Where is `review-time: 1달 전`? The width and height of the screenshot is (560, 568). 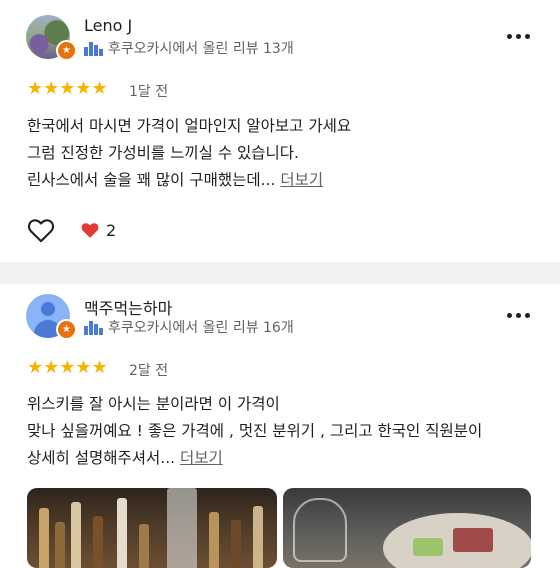 review-time: 1달 전 is located at coordinates (149, 92).